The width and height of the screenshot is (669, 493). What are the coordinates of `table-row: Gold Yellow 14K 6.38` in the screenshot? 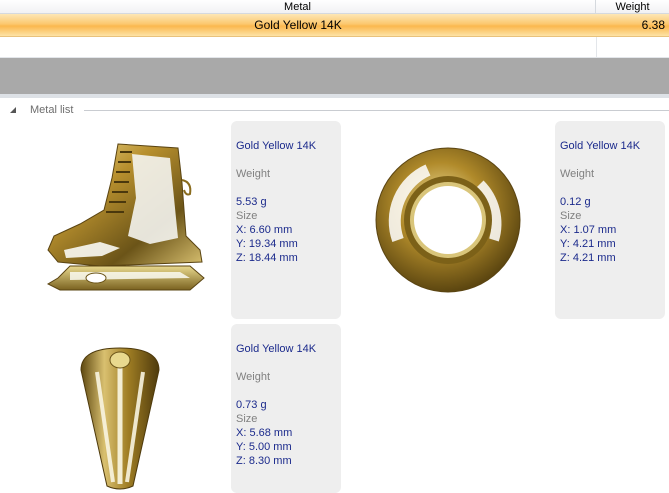 It's located at (334, 25).